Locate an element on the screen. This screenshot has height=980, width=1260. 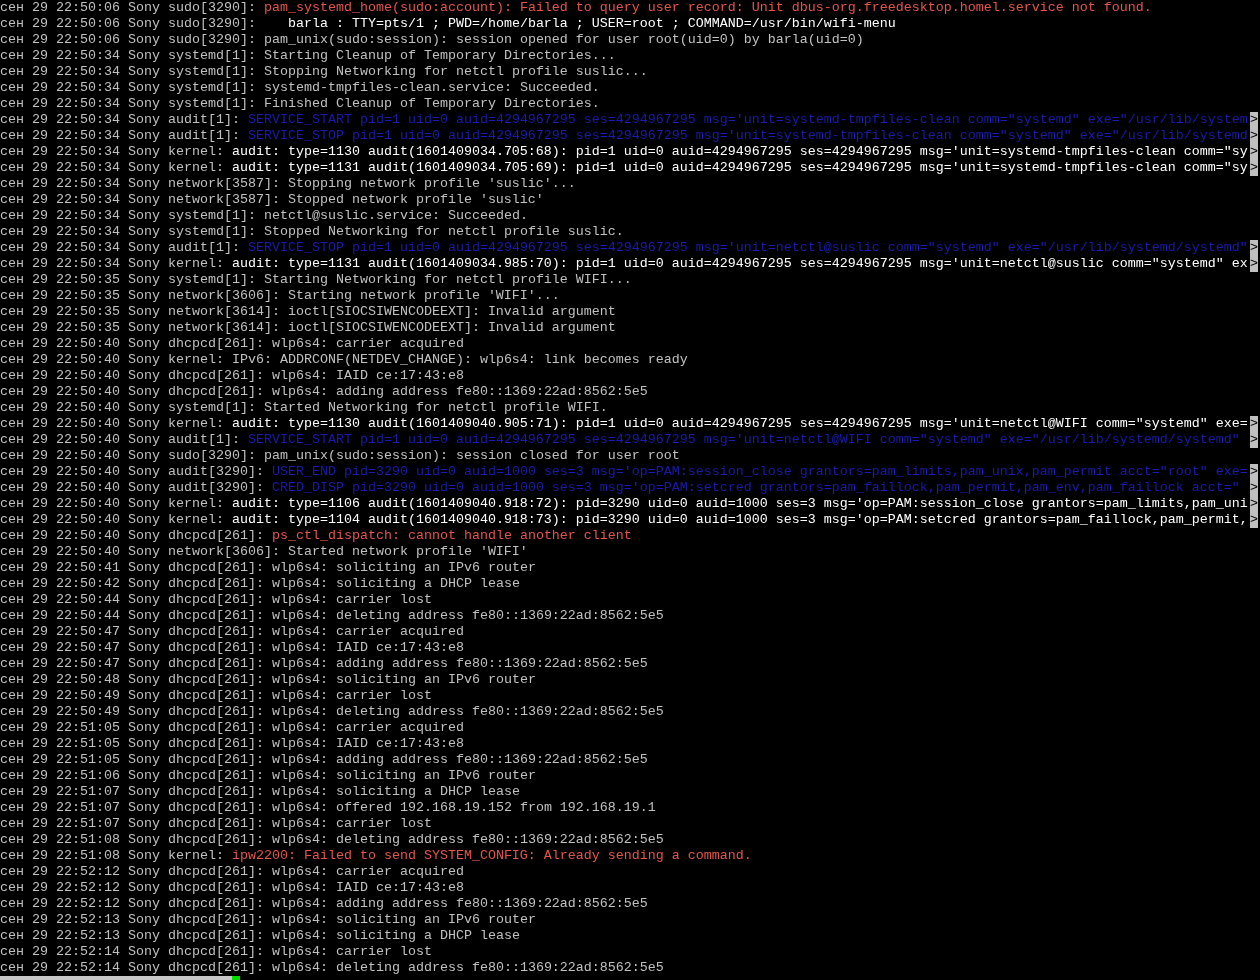
log-prefix: сен 29 22:50:35 Sony network[3606]: is located at coordinates (140, 296).